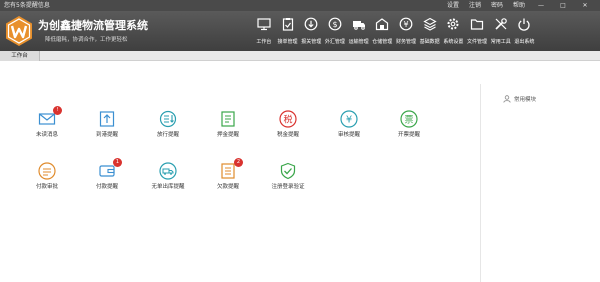 This screenshot has height=282, width=600. What do you see at coordinates (334, 42) in the screenshot?
I see `nav-label: 外汇管理` at bounding box center [334, 42].